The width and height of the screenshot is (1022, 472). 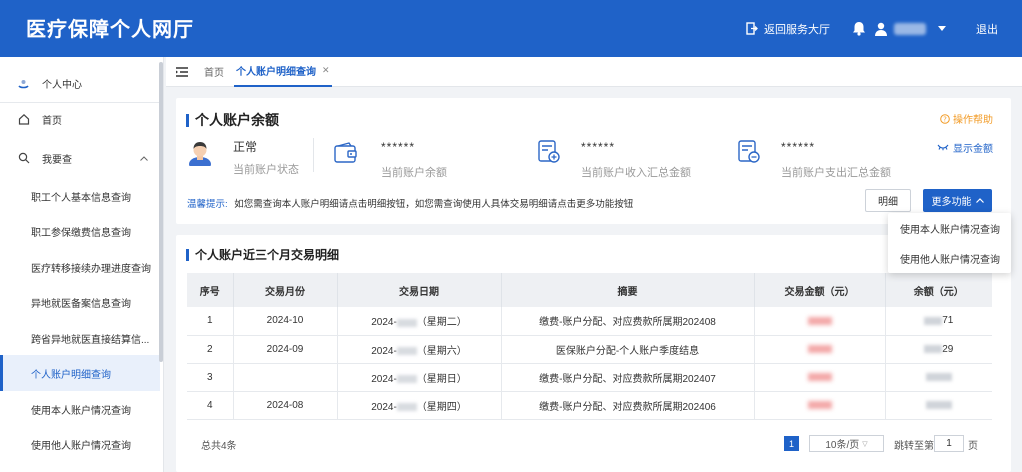 What do you see at coordinates (966, 118) in the screenshot?
I see `help-link: ? 操作帮助` at bounding box center [966, 118].